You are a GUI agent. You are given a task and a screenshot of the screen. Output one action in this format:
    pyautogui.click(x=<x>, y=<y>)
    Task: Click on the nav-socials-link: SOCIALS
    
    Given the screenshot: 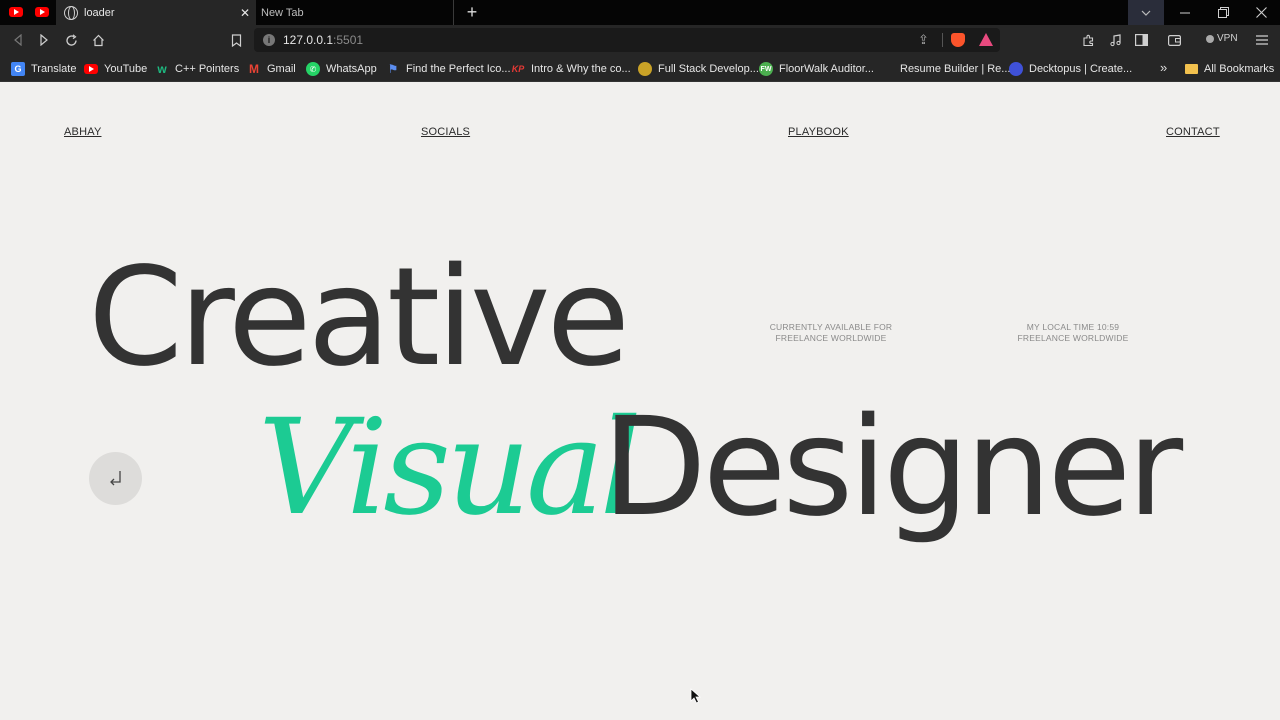 What is the action you would take?
    pyautogui.click(x=445, y=132)
    